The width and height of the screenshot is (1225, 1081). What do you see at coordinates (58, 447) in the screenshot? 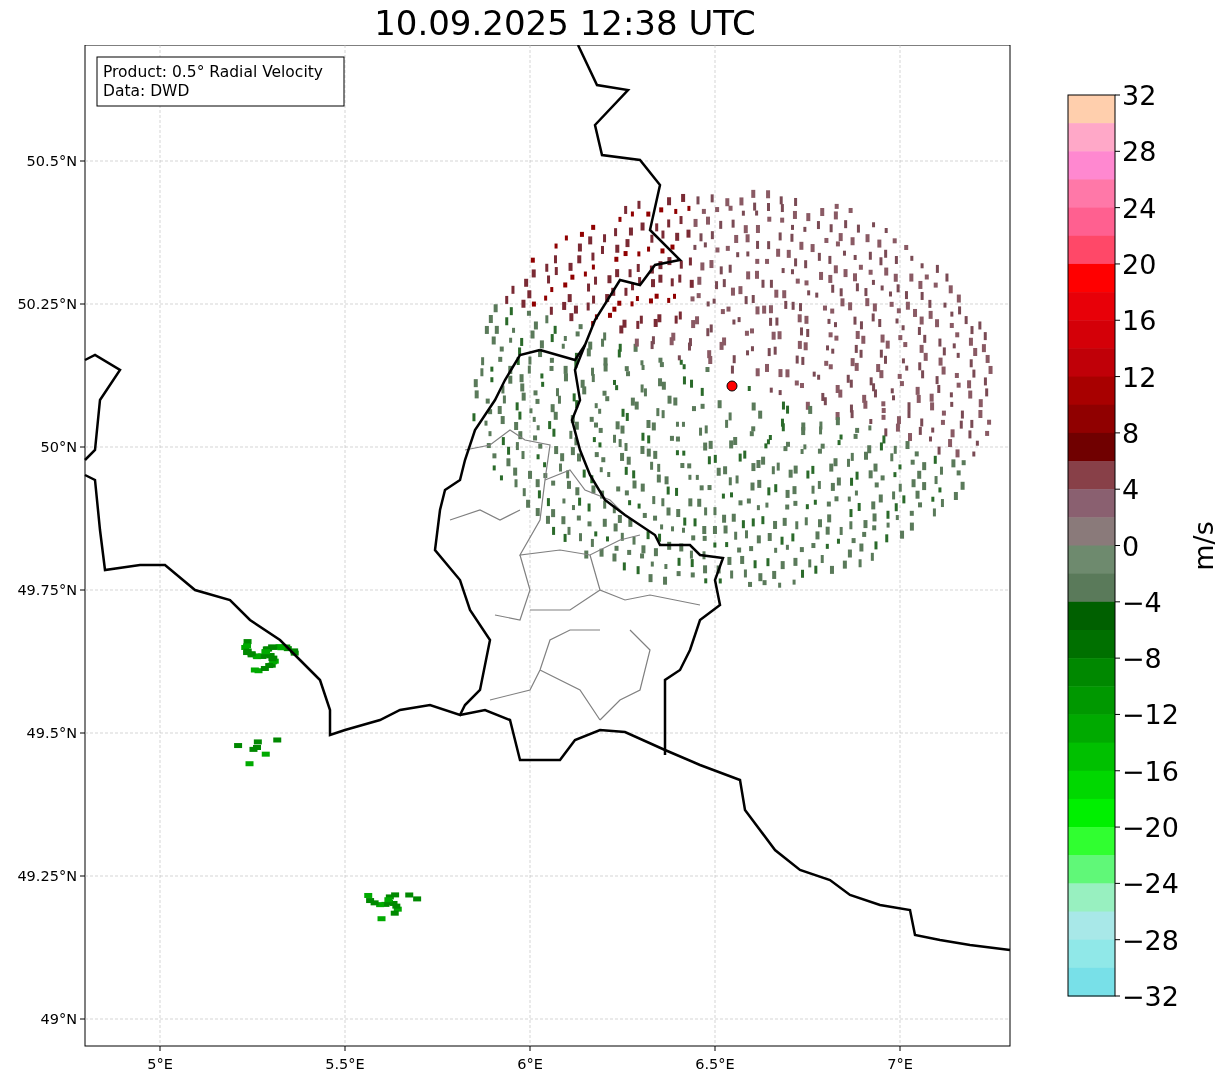
I see `latitude-label: 50°N` at bounding box center [58, 447].